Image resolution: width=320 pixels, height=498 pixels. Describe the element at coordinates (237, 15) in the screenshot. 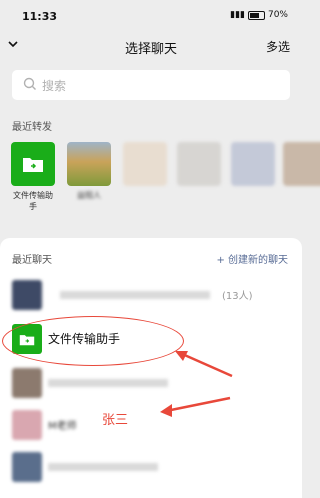

I see `signal-icon: ▮▮▮` at that location.